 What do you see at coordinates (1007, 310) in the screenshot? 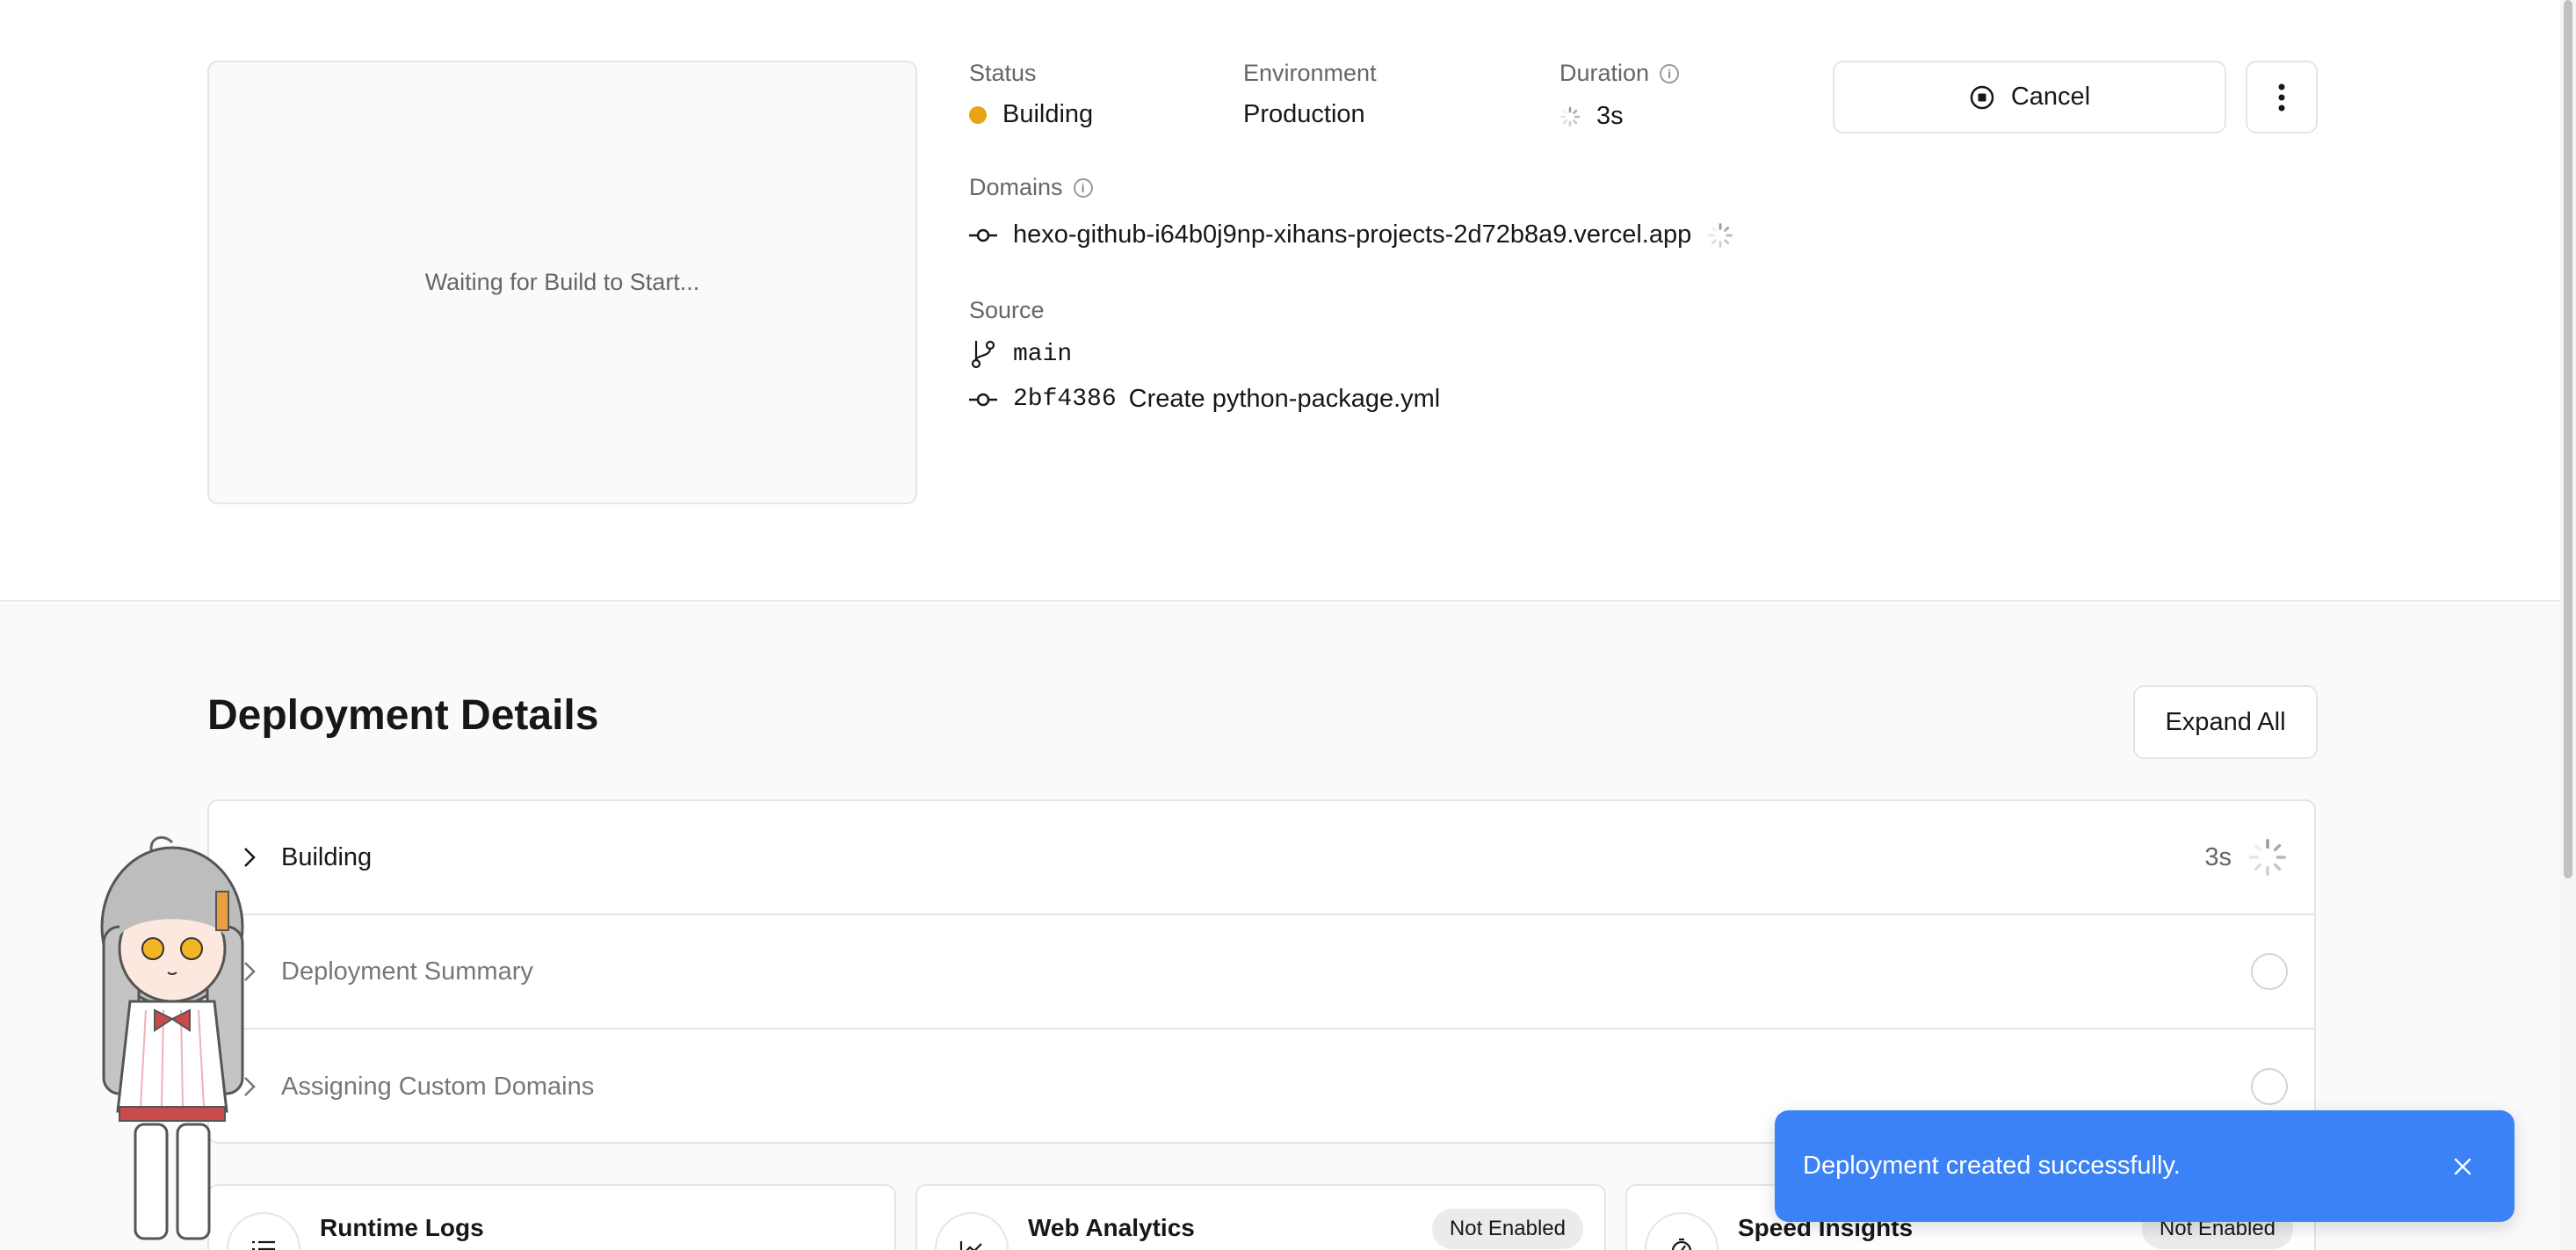
I see `source-label: Source` at bounding box center [1007, 310].